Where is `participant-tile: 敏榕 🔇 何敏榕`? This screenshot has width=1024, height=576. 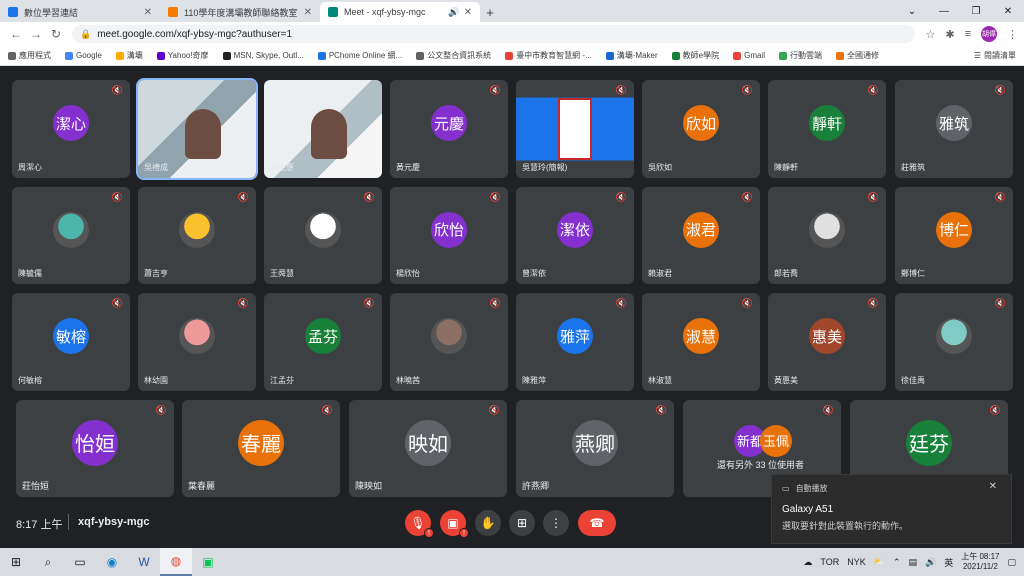
participant-tile: 敏榕 🔇 何敏榕 is located at coordinates (71, 342).